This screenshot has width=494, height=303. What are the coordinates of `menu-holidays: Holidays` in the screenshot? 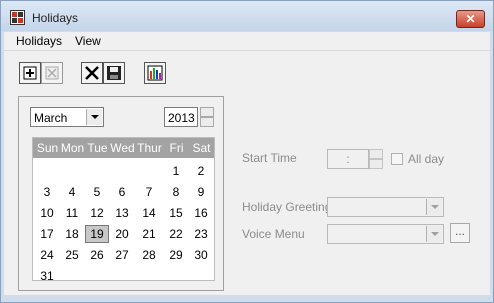 It's located at (39, 41).